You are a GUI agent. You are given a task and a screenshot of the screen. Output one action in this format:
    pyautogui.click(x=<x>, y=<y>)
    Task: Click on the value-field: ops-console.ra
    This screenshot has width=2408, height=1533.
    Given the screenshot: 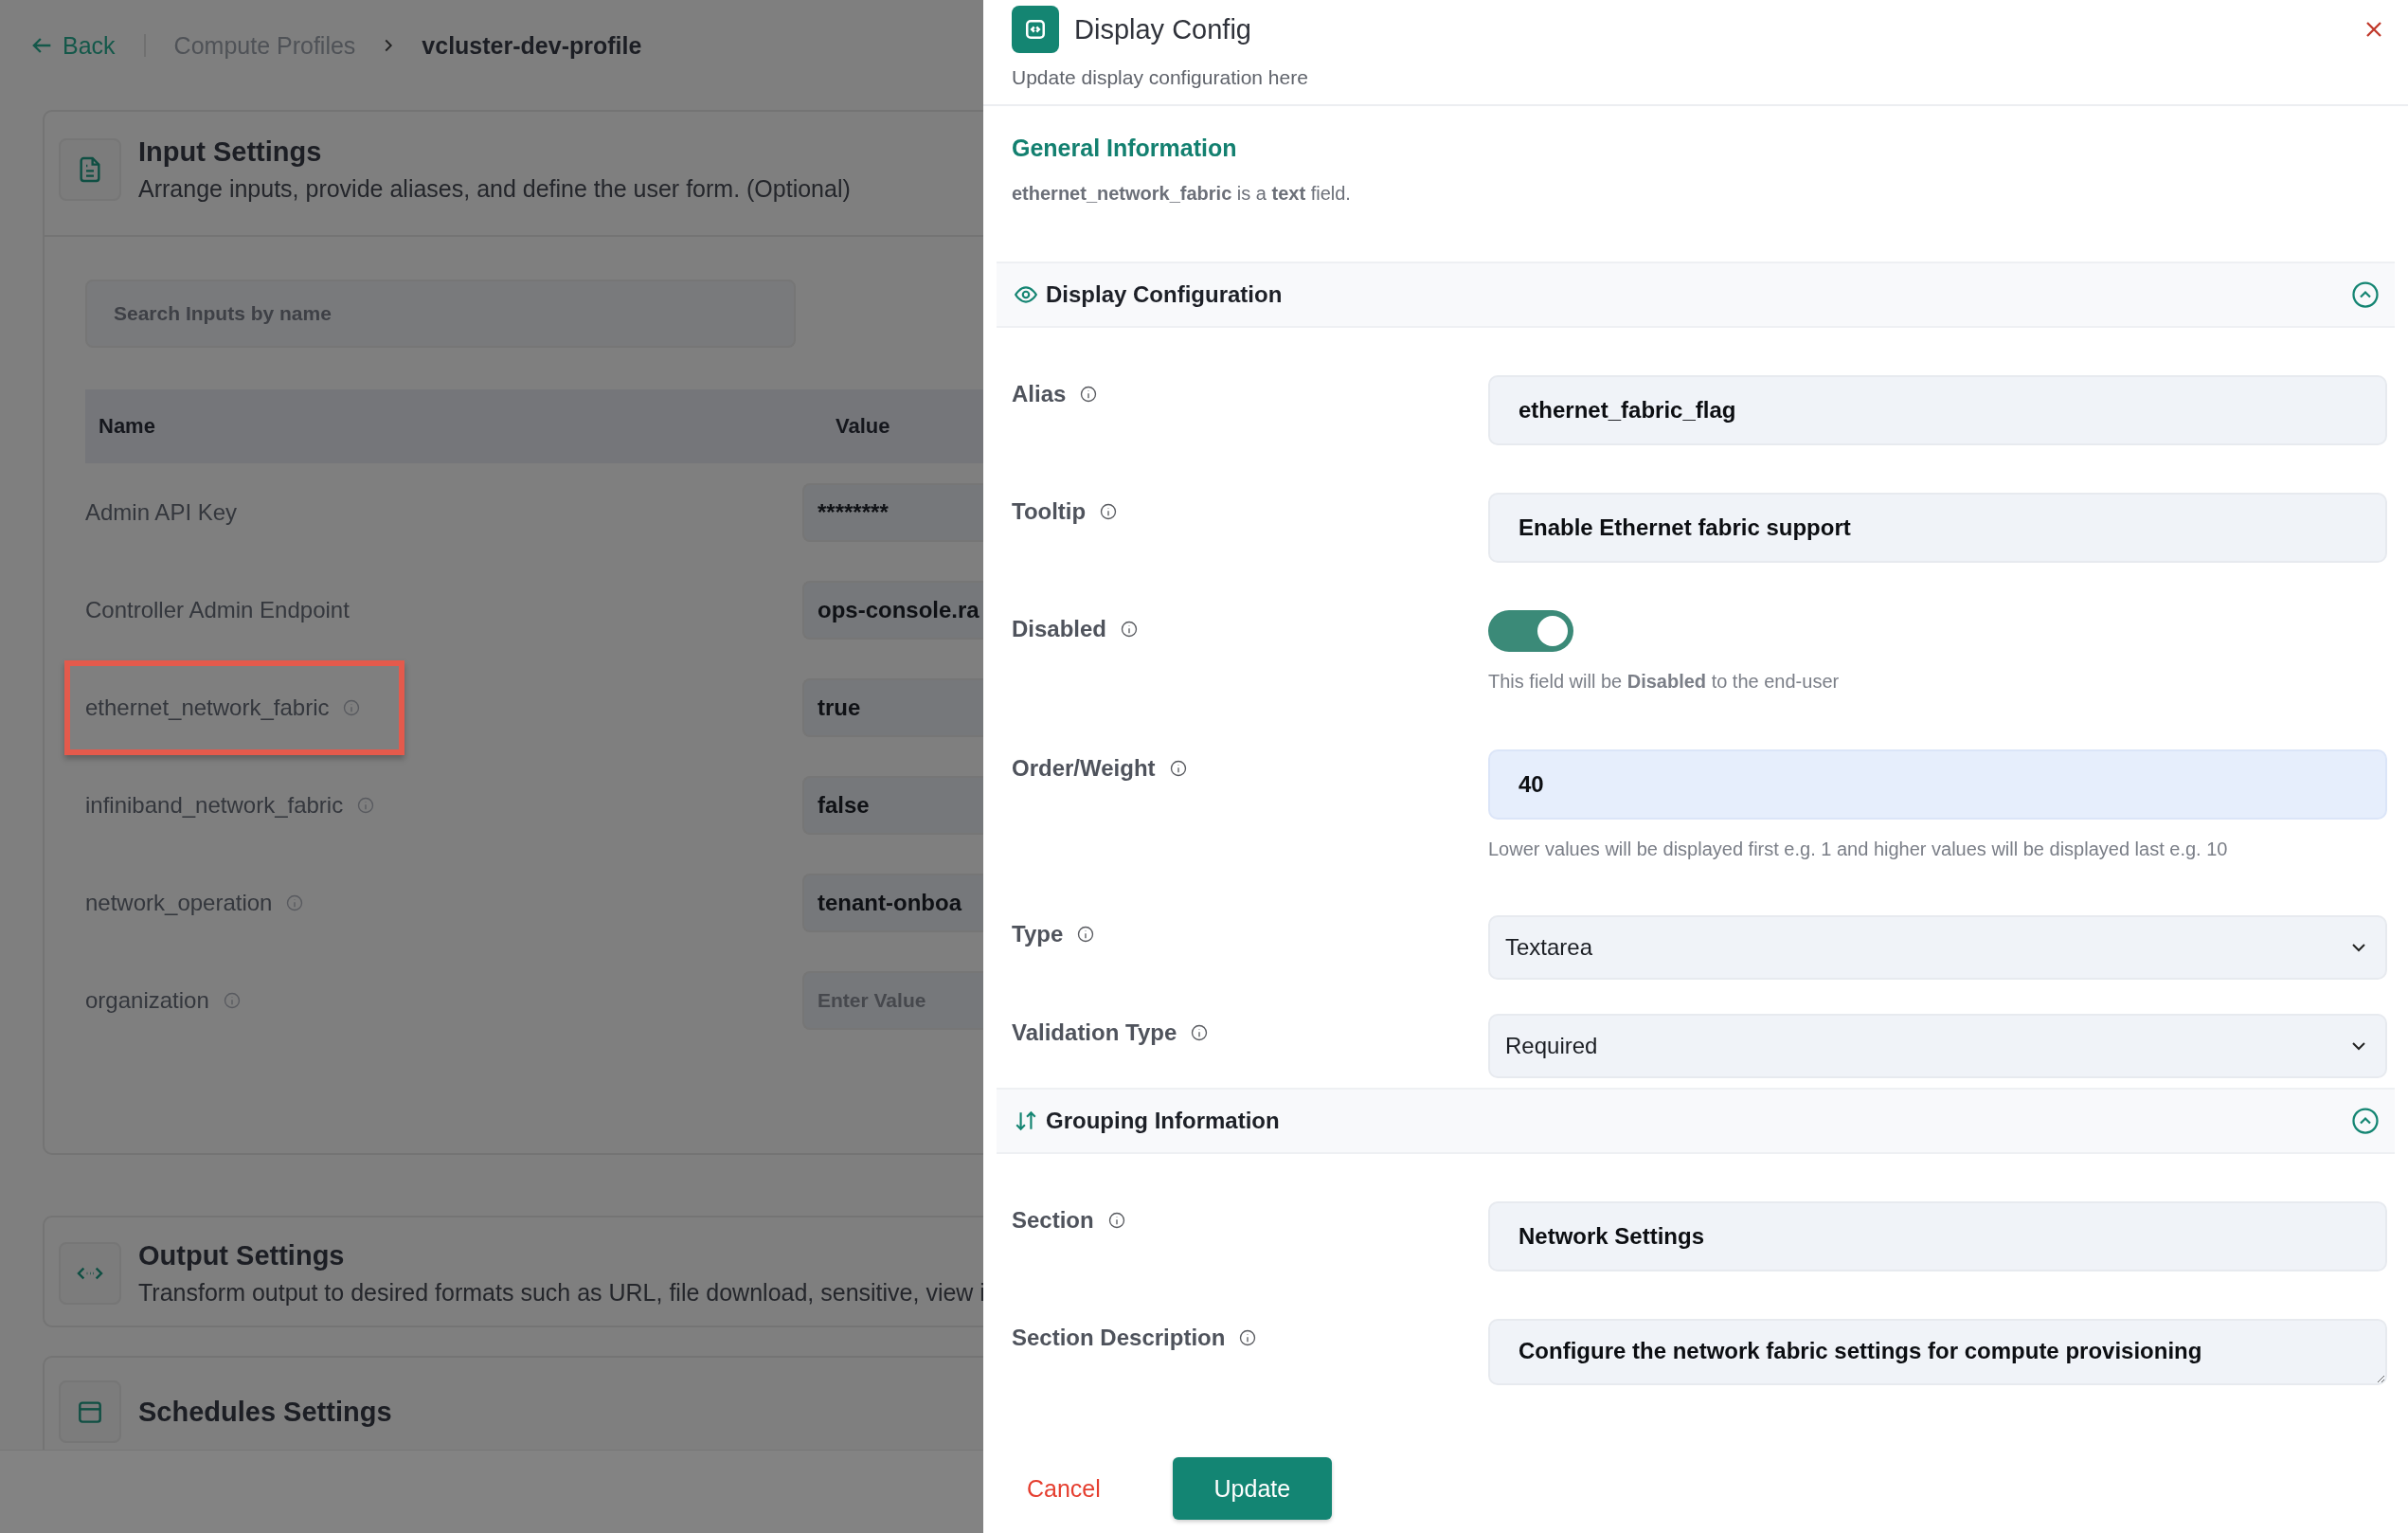 What is the action you would take?
    pyautogui.click(x=892, y=610)
    